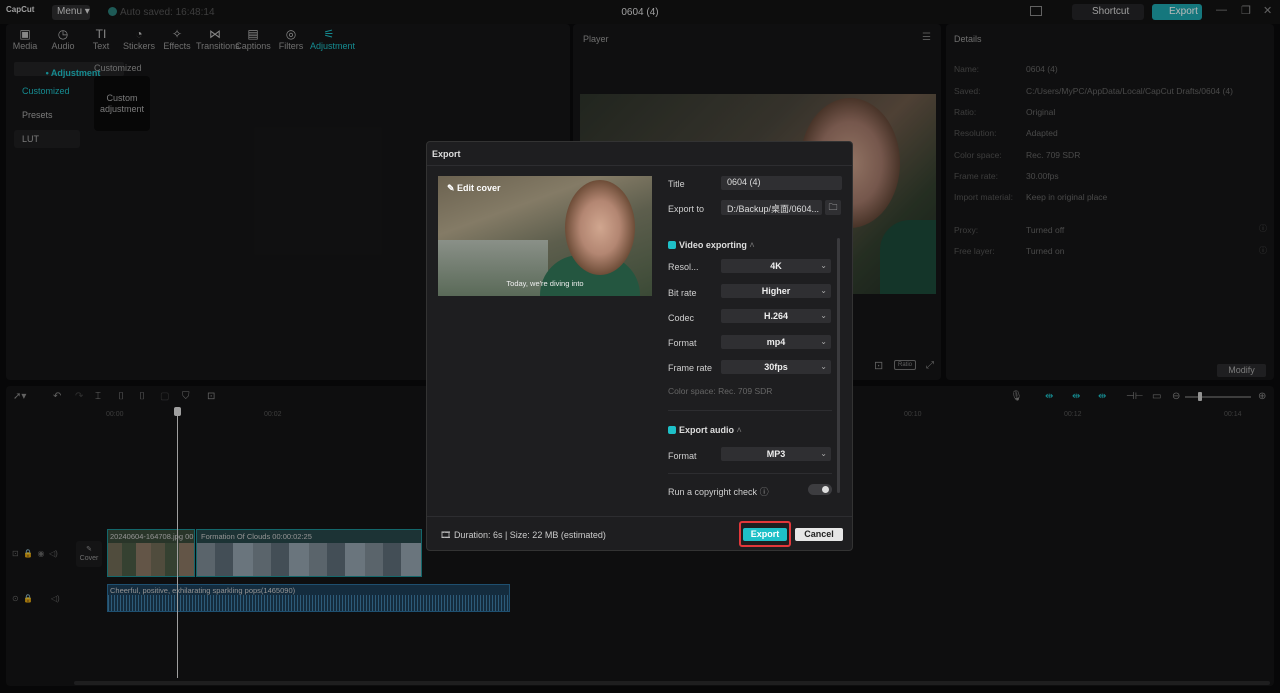 Image resolution: width=1280 pixels, height=693 pixels. I want to click on edit-cover-label: Edit cover, so click(479, 188).